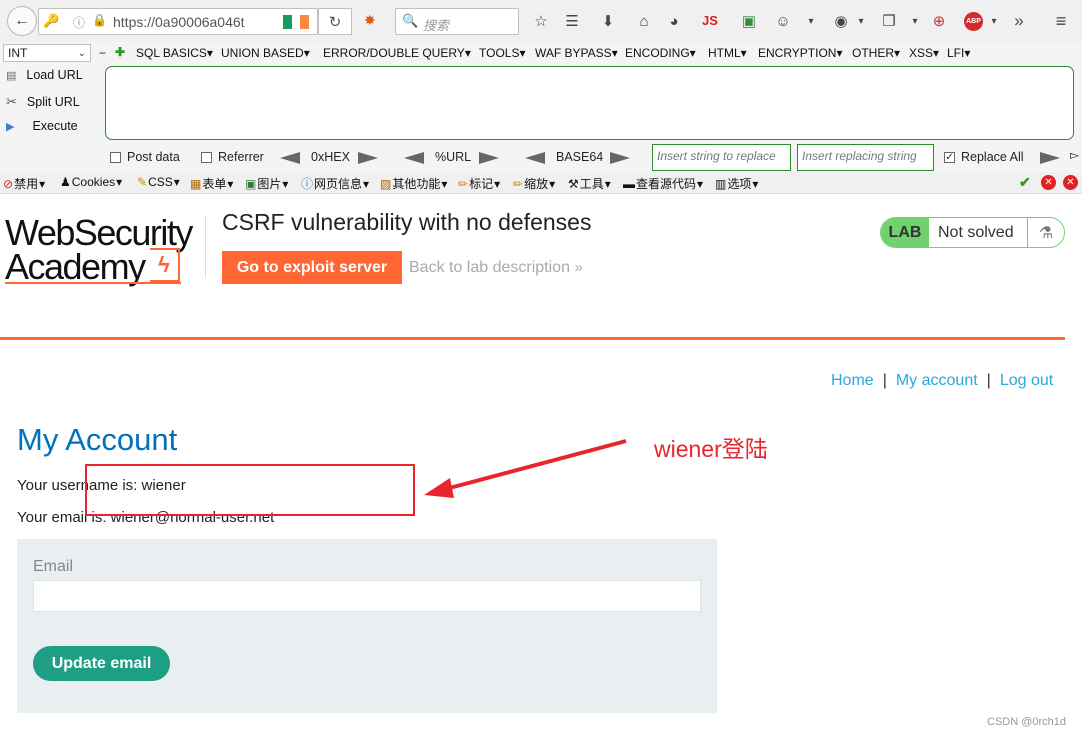 The width and height of the screenshot is (1082, 736). Describe the element at coordinates (674, 21) in the screenshot. I see `globe-icon: ◕` at that location.